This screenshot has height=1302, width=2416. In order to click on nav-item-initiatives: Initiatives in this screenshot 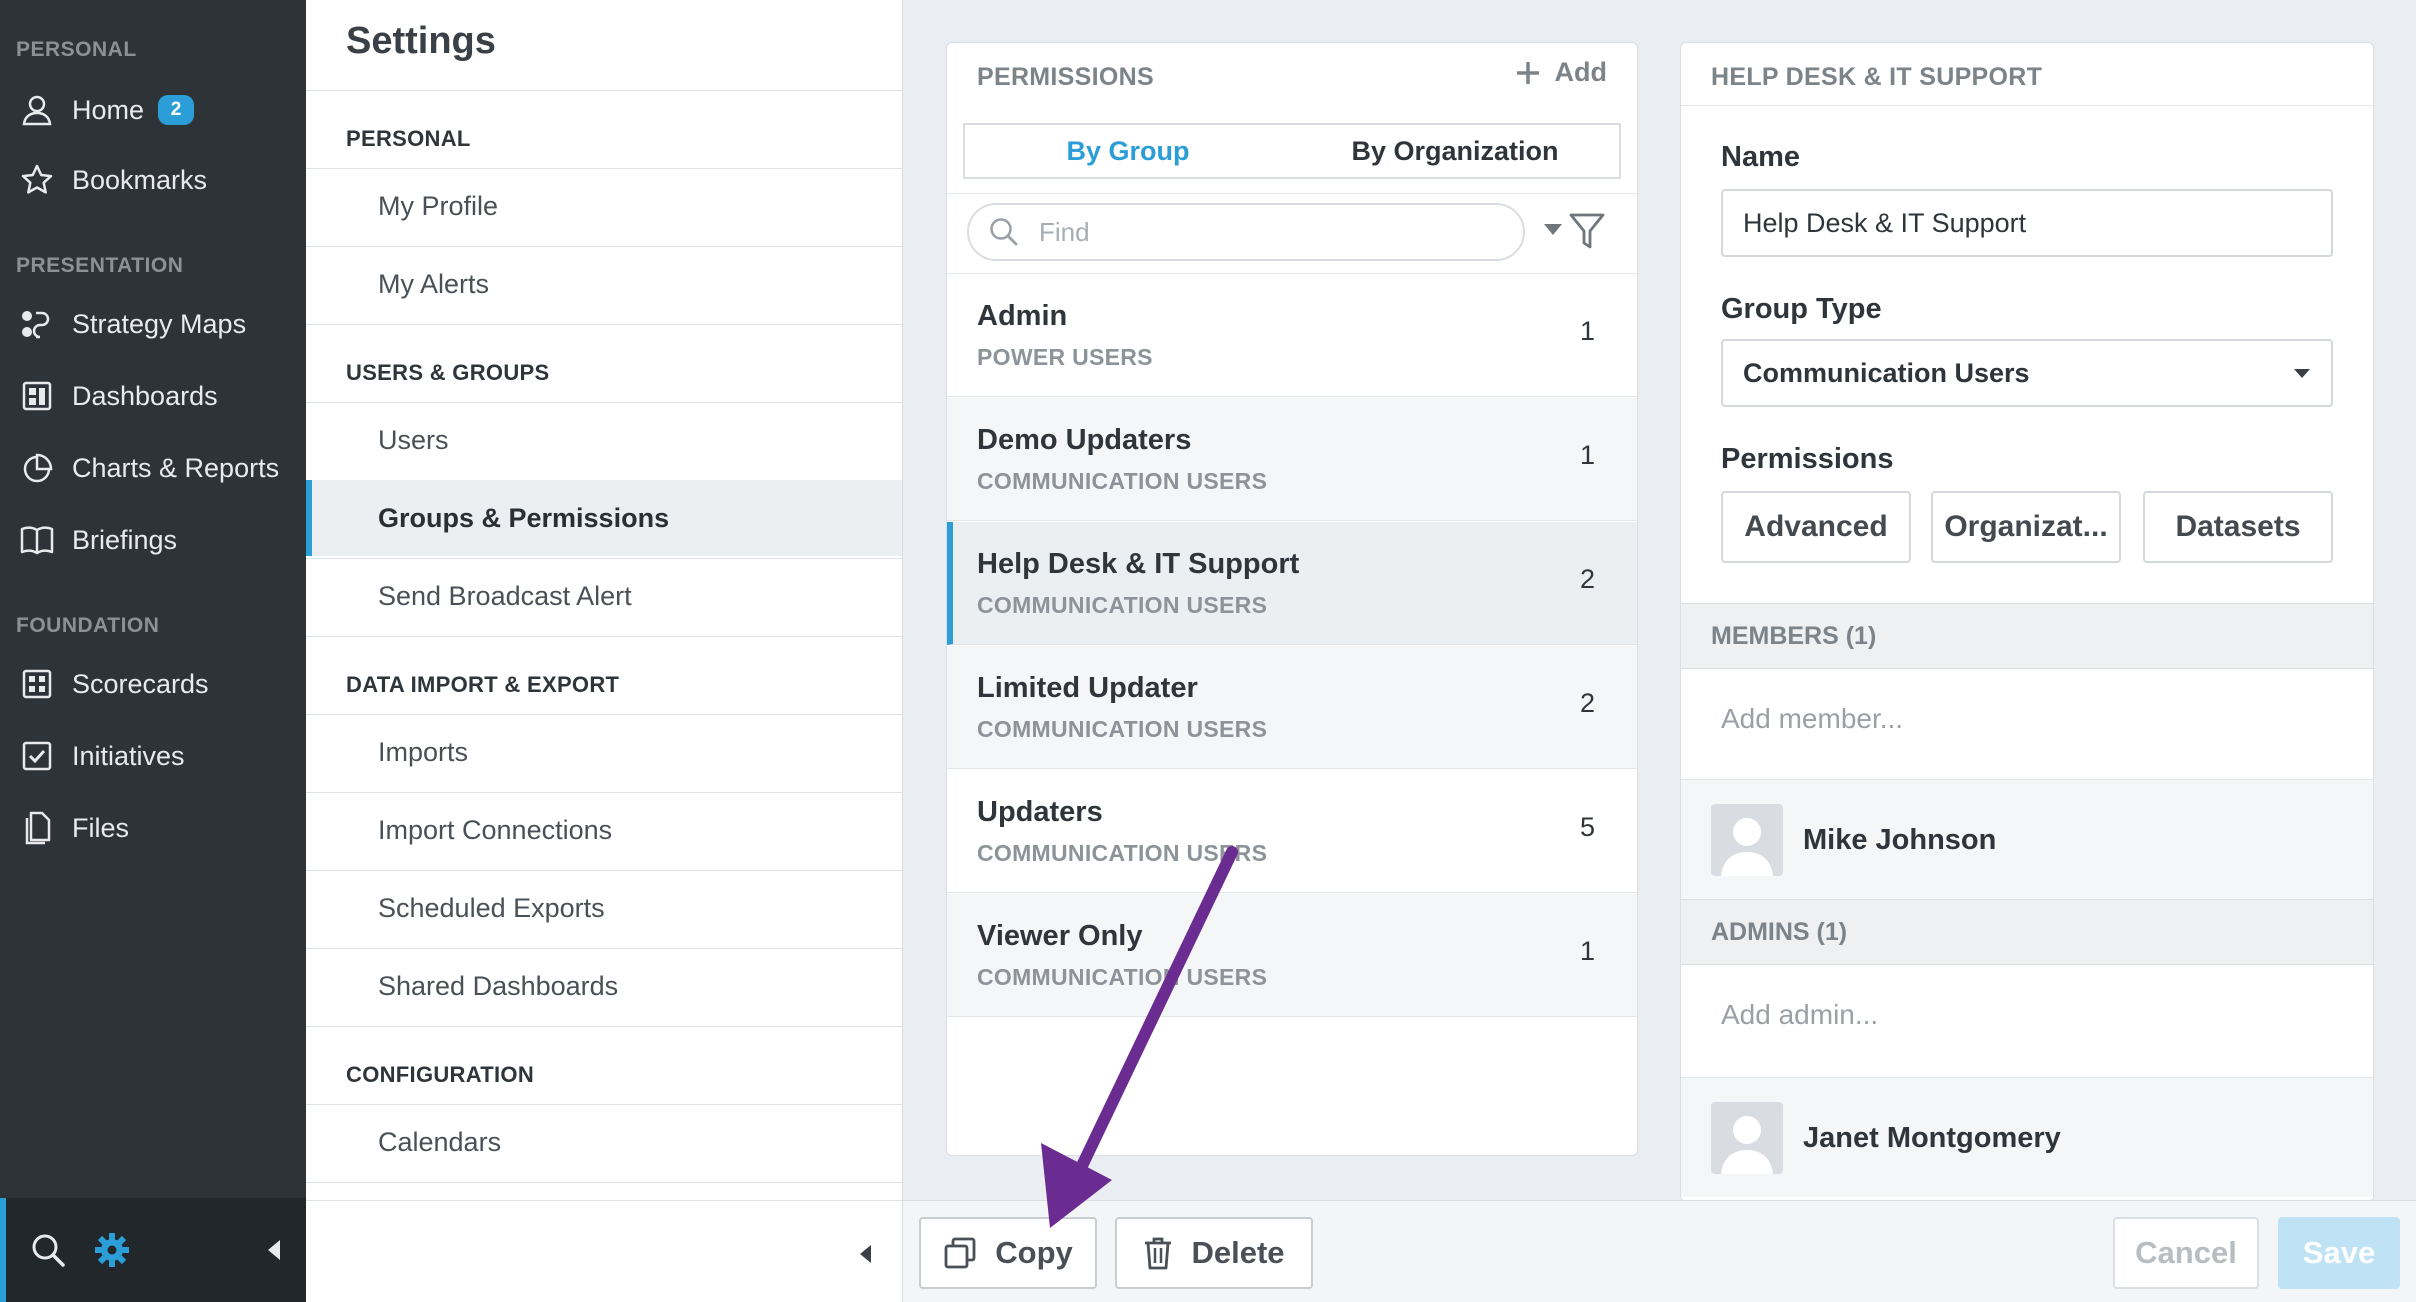, I will do `click(153, 756)`.